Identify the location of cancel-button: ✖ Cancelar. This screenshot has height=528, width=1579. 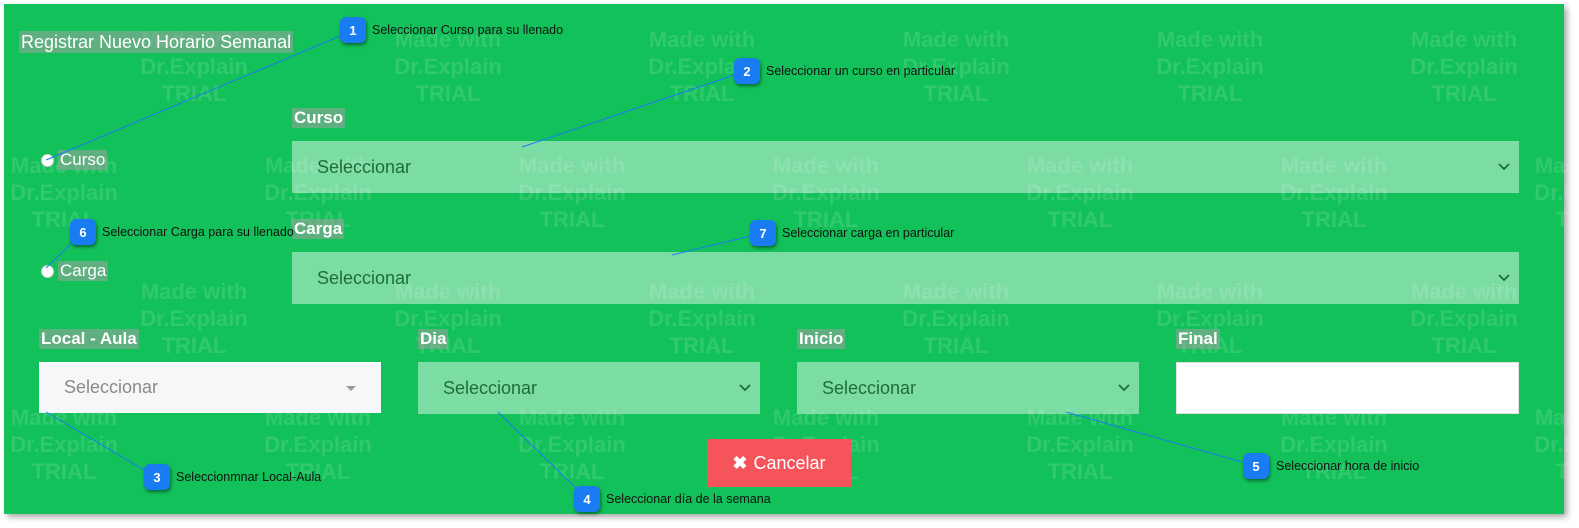
(779, 463).